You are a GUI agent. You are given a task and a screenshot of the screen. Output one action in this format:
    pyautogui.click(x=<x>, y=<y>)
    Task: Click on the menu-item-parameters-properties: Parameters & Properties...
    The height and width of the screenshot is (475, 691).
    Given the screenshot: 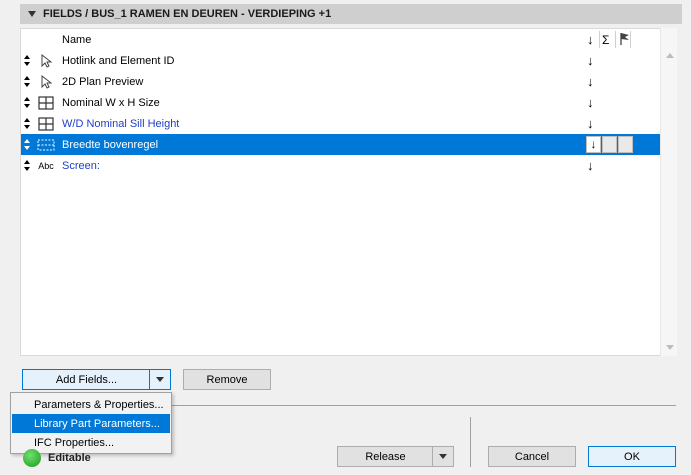 What is the action you would take?
    pyautogui.click(x=91, y=404)
    